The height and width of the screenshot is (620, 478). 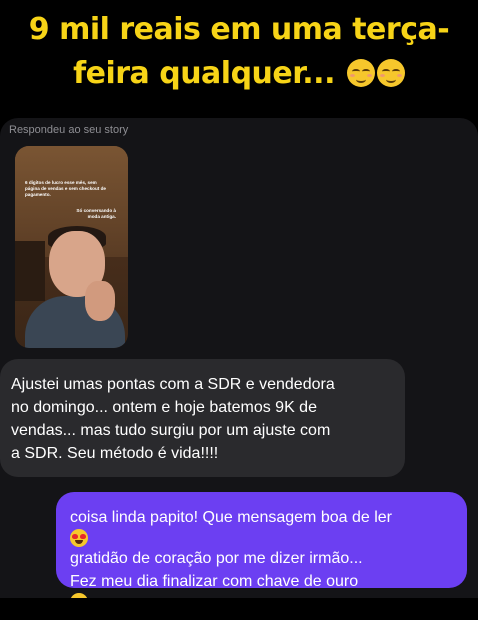 What do you see at coordinates (79, 538) in the screenshot?
I see `heart-eyes-icon` at bounding box center [79, 538].